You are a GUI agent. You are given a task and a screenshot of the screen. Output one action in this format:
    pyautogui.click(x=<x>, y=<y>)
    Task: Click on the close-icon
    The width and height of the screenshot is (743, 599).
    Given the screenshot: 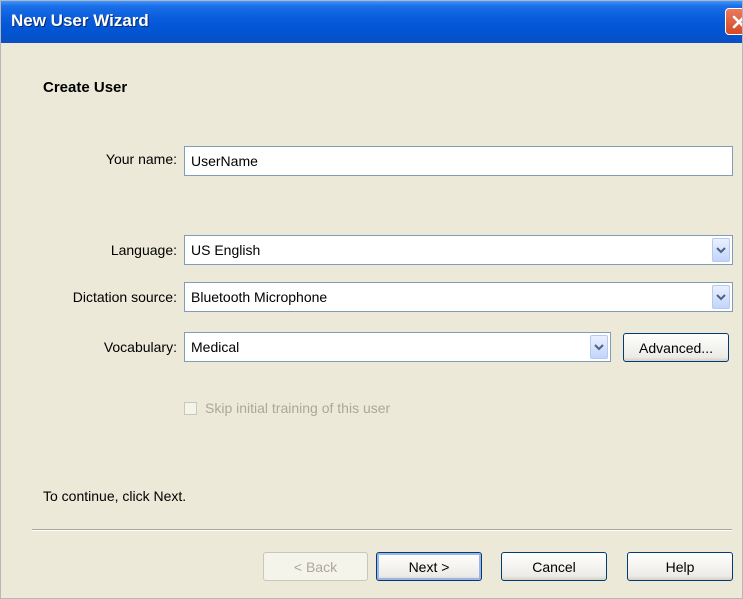 What is the action you would take?
    pyautogui.click(x=737, y=22)
    